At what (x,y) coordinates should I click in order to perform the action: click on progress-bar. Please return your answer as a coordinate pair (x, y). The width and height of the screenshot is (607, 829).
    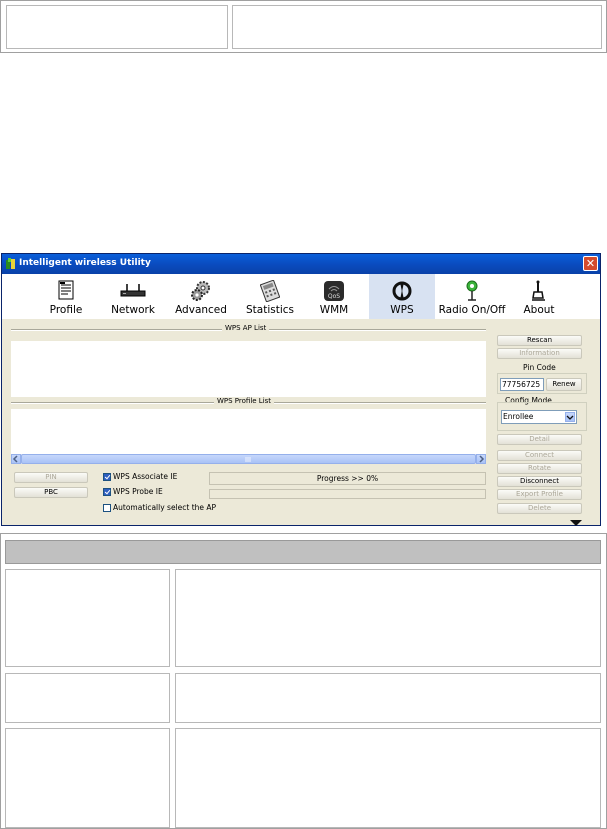
    Looking at the image, I should click on (347, 494).